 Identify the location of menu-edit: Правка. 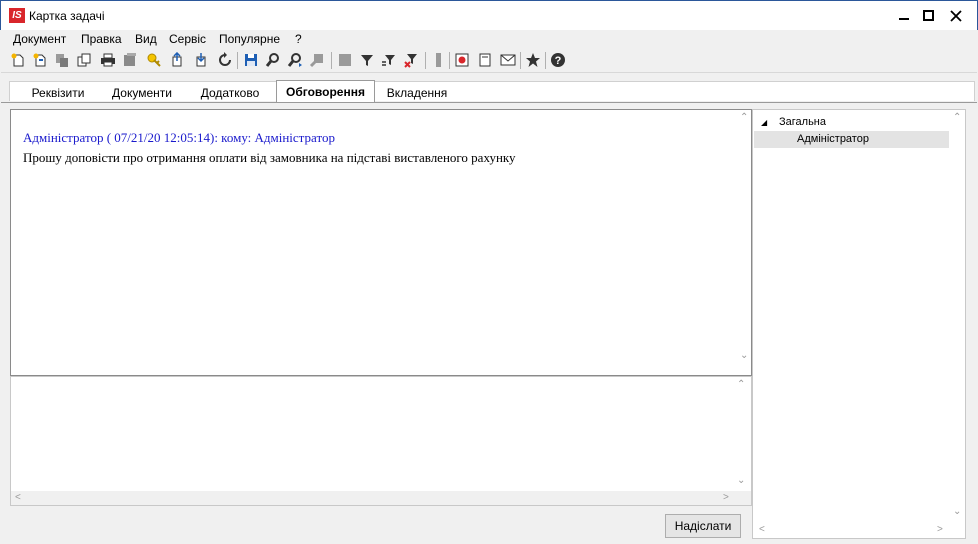
(101, 39).